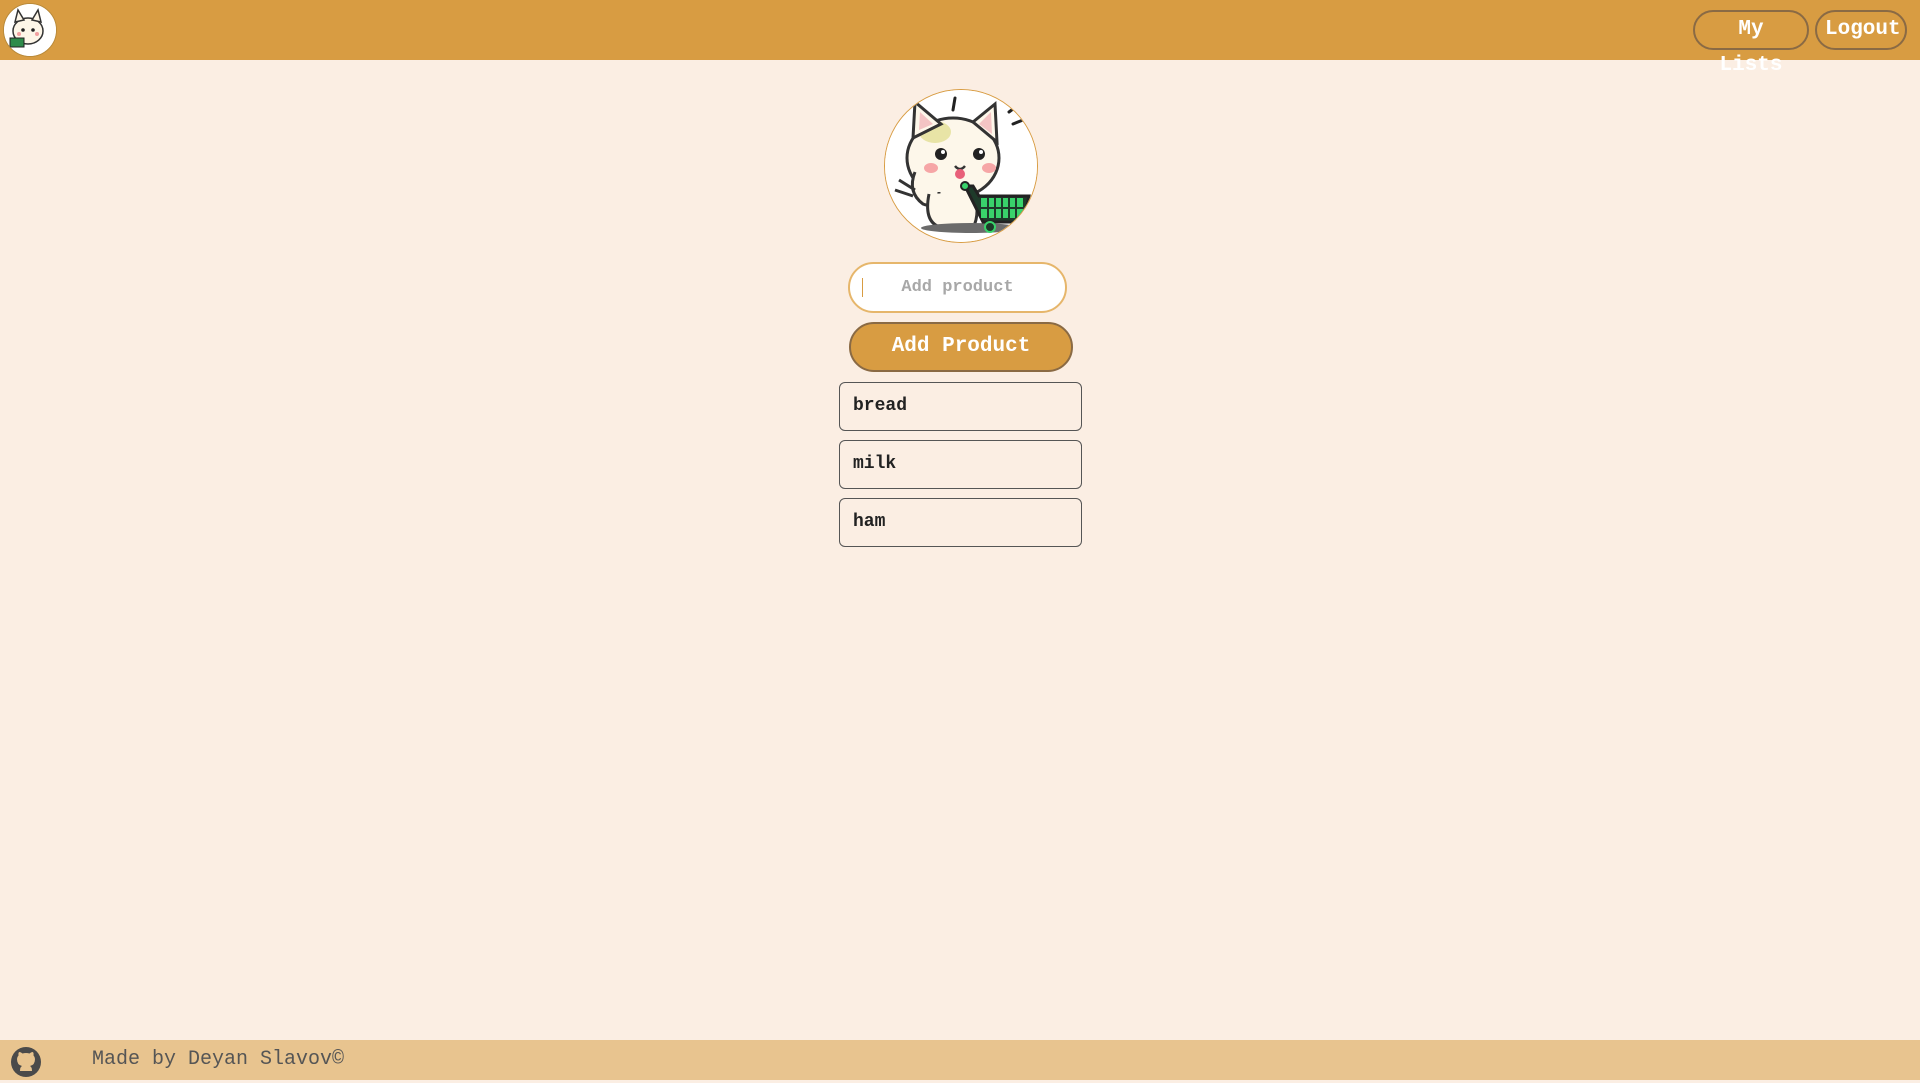 The width and height of the screenshot is (1920, 1083). What do you see at coordinates (218, 1059) in the screenshot?
I see `footer-credit: Made by Deyan Slavov©` at bounding box center [218, 1059].